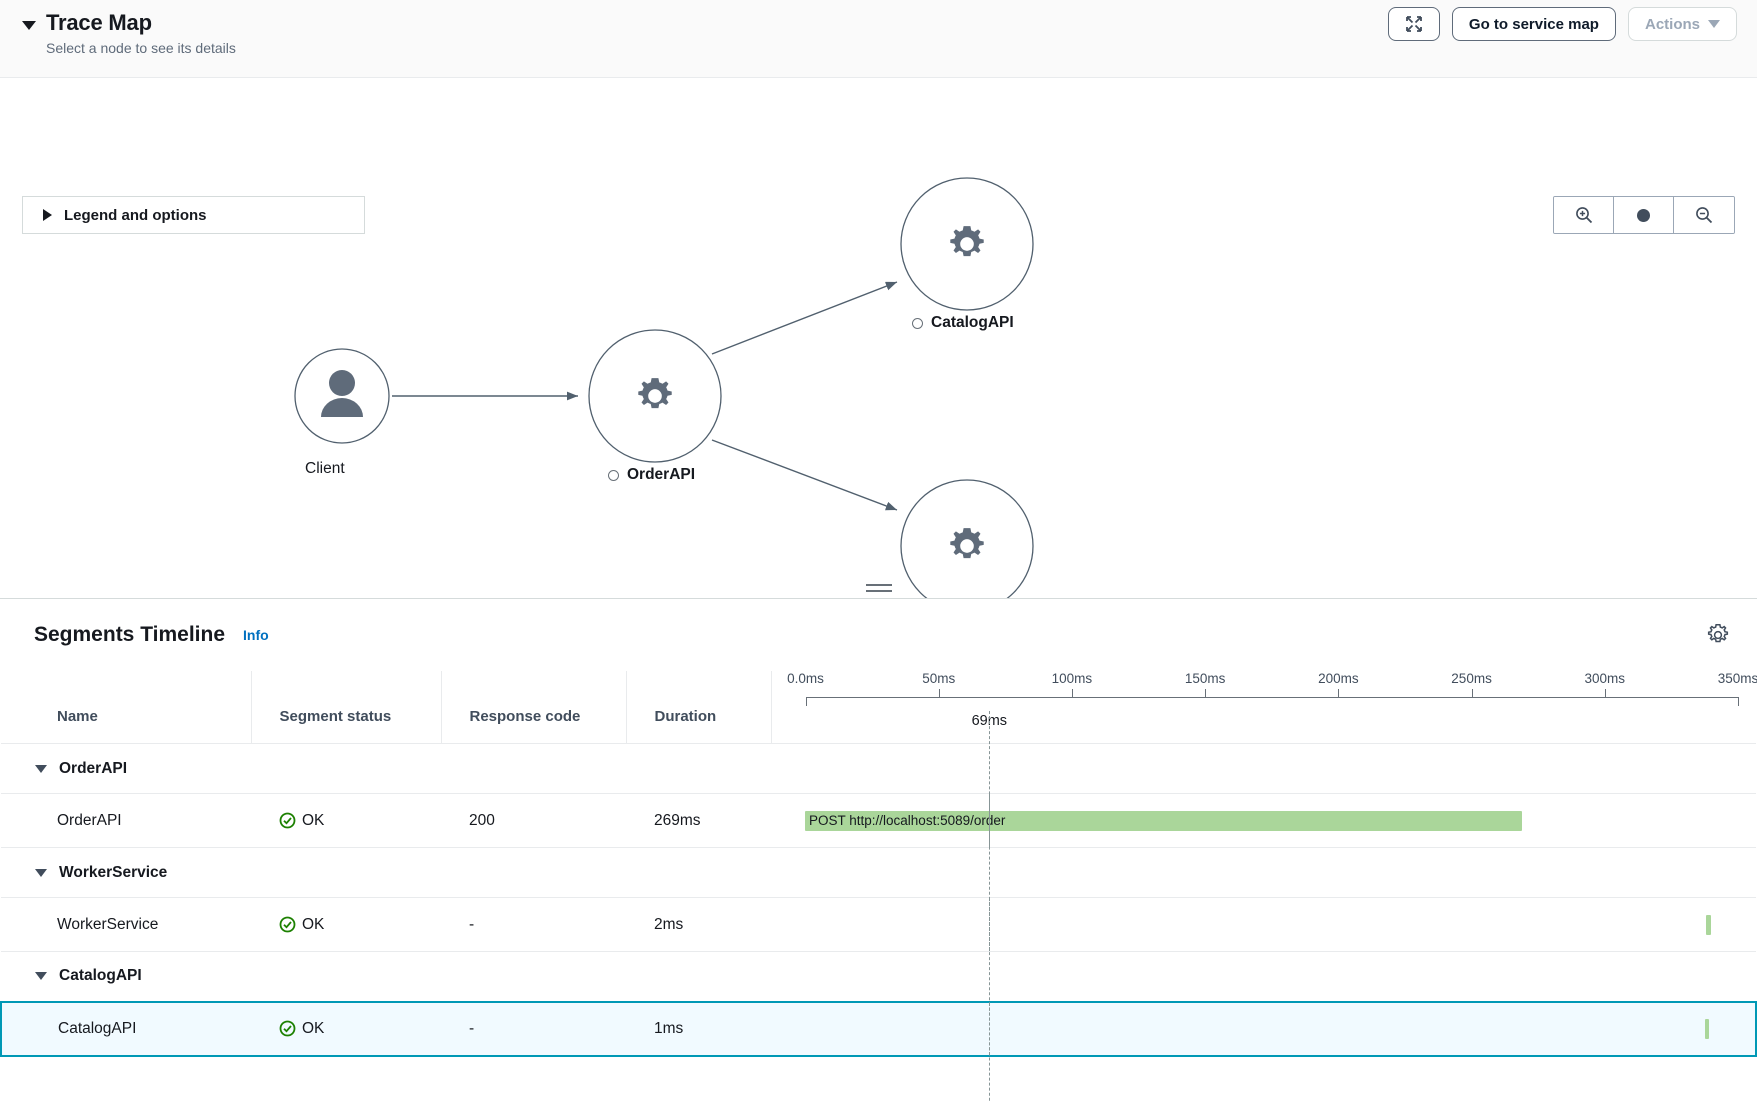  I want to click on edge-orderapi-workerservice, so click(804, 475).